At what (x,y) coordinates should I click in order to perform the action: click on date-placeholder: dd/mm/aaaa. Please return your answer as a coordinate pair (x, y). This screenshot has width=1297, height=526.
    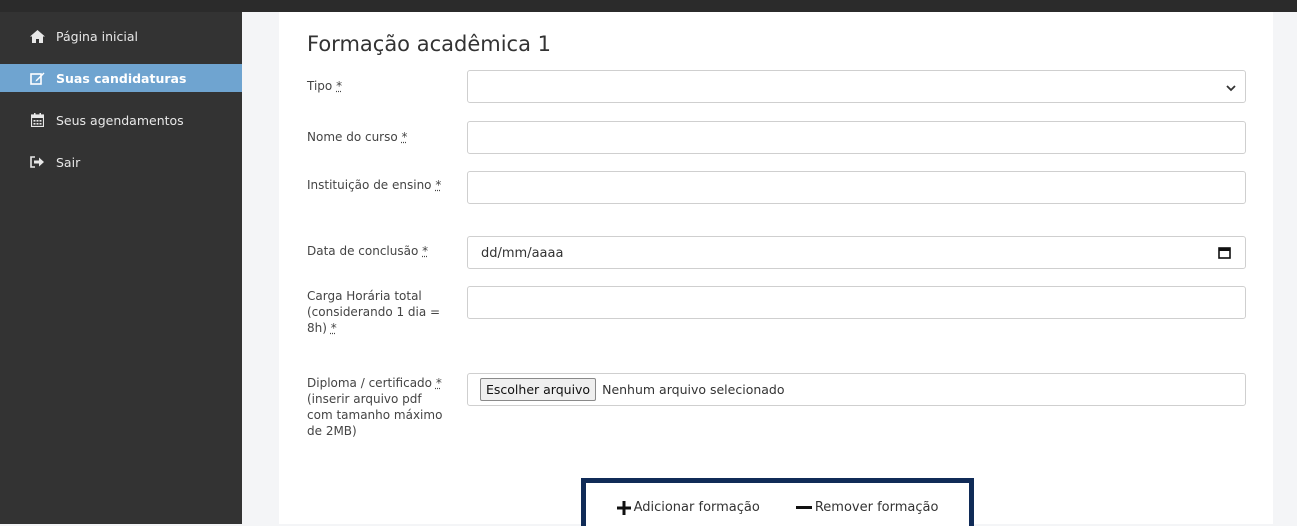
    Looking at the image, I should click on (522, 253).